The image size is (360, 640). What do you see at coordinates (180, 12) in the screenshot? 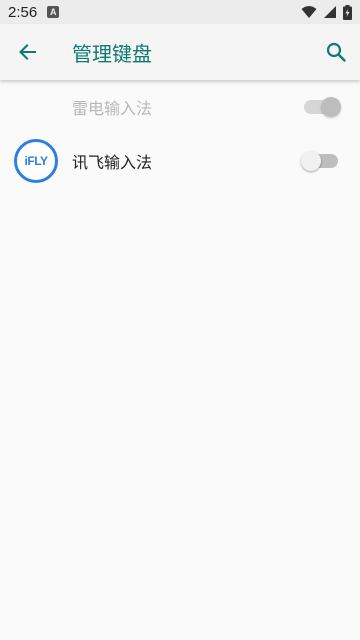
I see `status-bar: 2:56 A` at bounding box center [180, 12].